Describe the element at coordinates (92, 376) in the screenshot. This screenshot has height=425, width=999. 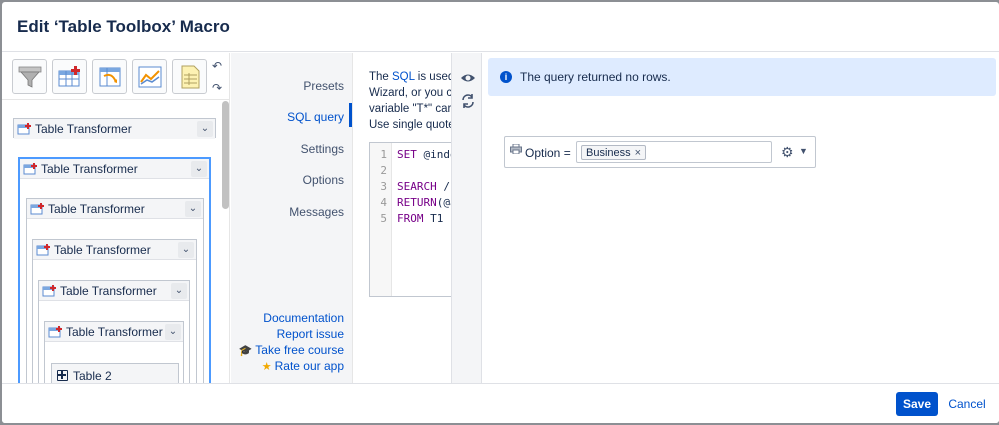
I see `table-label: Table 2` at that location.